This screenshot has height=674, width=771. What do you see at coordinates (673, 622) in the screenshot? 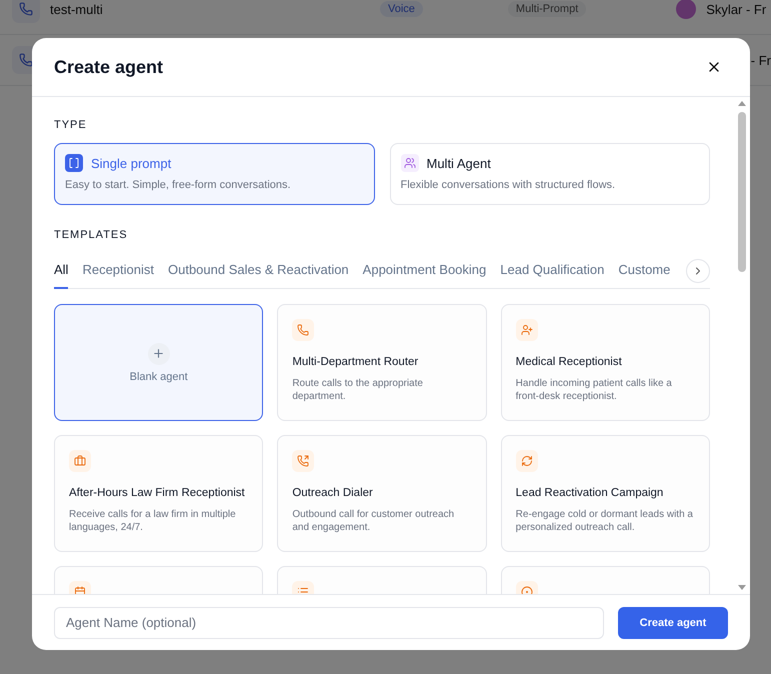
I see `create-agent-button: Create agent` at bounding box center [673, 622].